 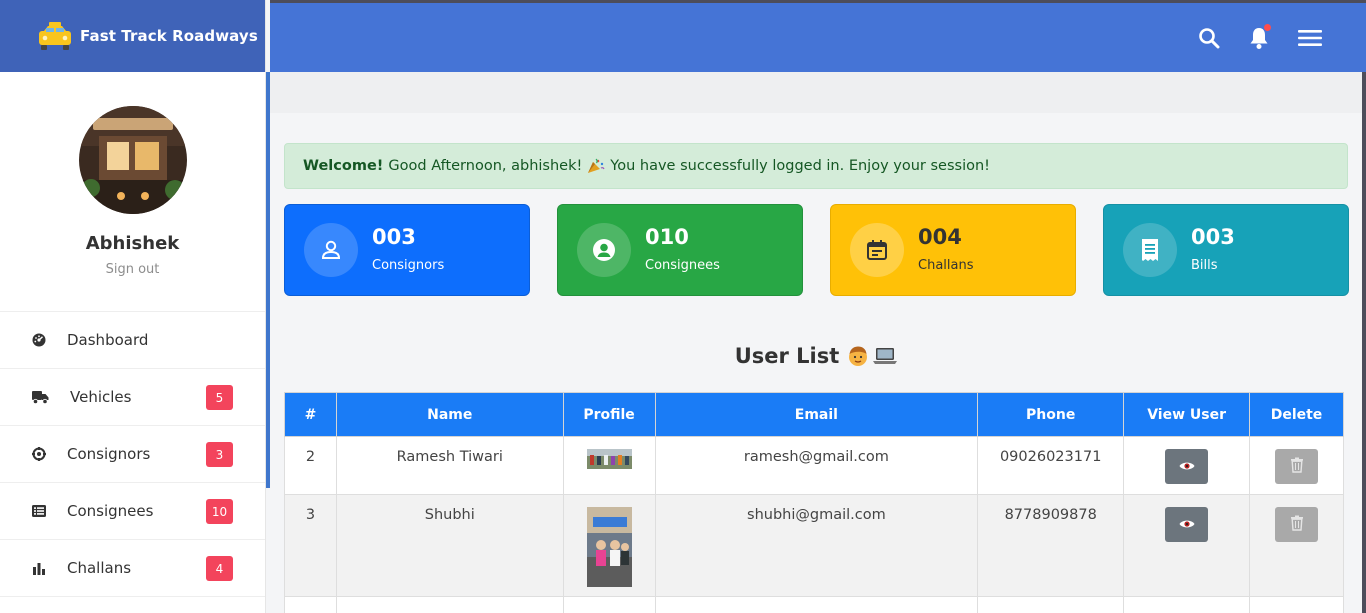 What do you see at coordinates (39, 511) in the screenshot?
I see `list-icon` at bounding box center [39, 511].